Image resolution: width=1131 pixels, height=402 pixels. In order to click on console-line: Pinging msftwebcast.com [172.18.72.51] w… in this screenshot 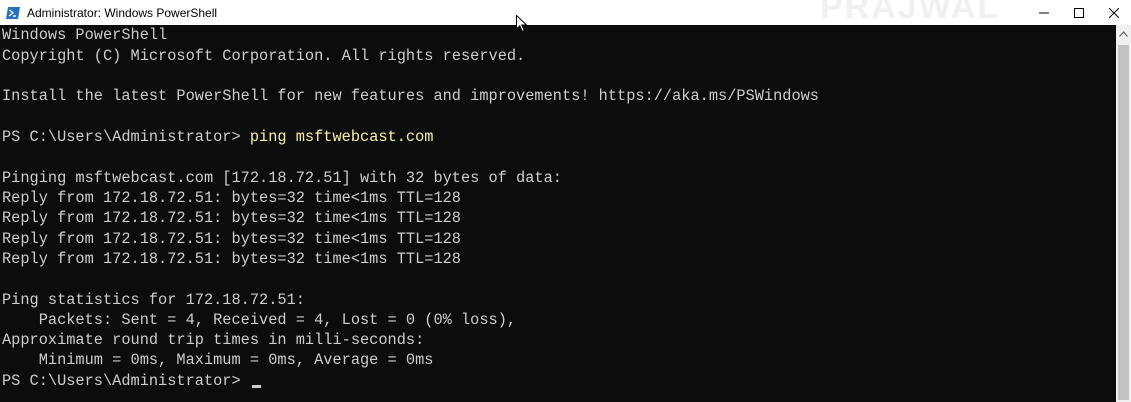, I will do `click(282, 178)`.